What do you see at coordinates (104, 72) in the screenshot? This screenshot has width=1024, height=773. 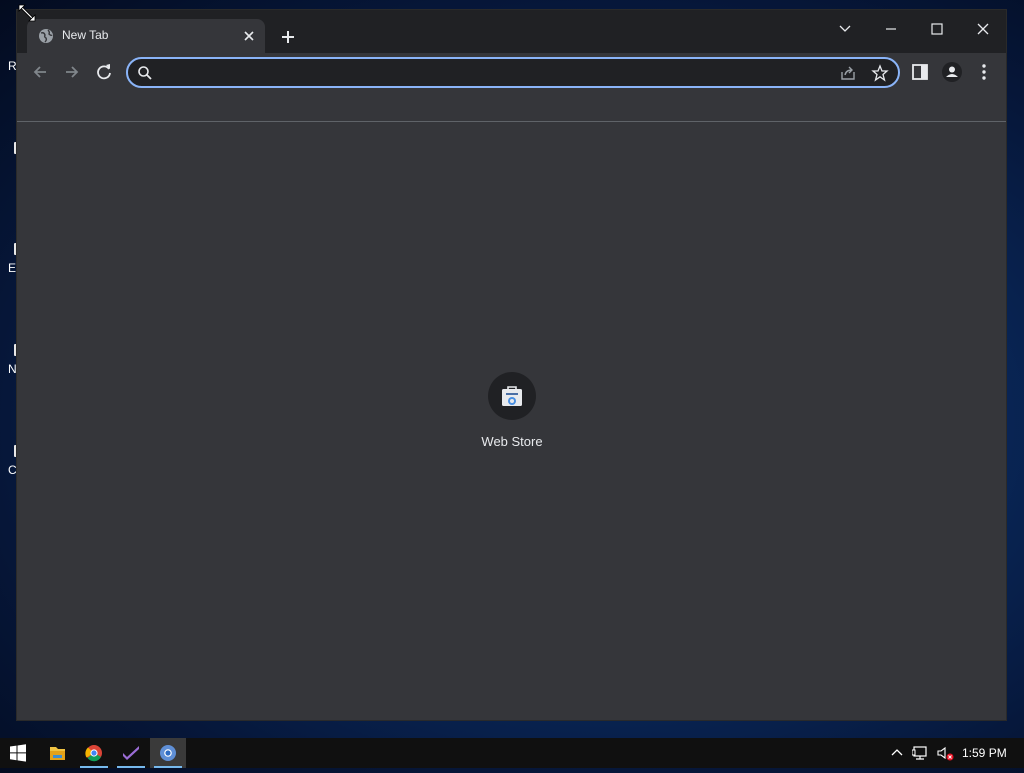 I see `reload-icon` at bounding box center [104, 72].